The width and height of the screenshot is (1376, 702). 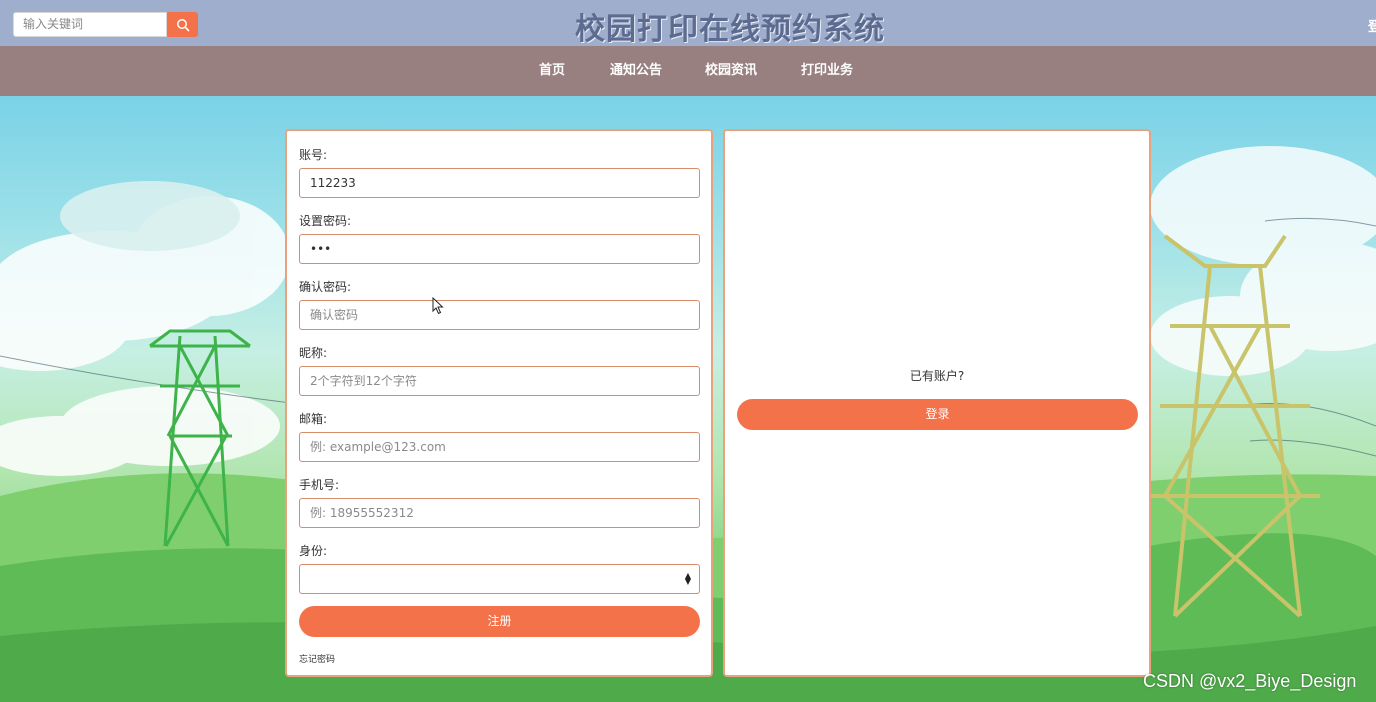 What do you see at coordinates (937, 414) in the screenshot?
I see `login-button: 登录` at bounding box center [937, 414].